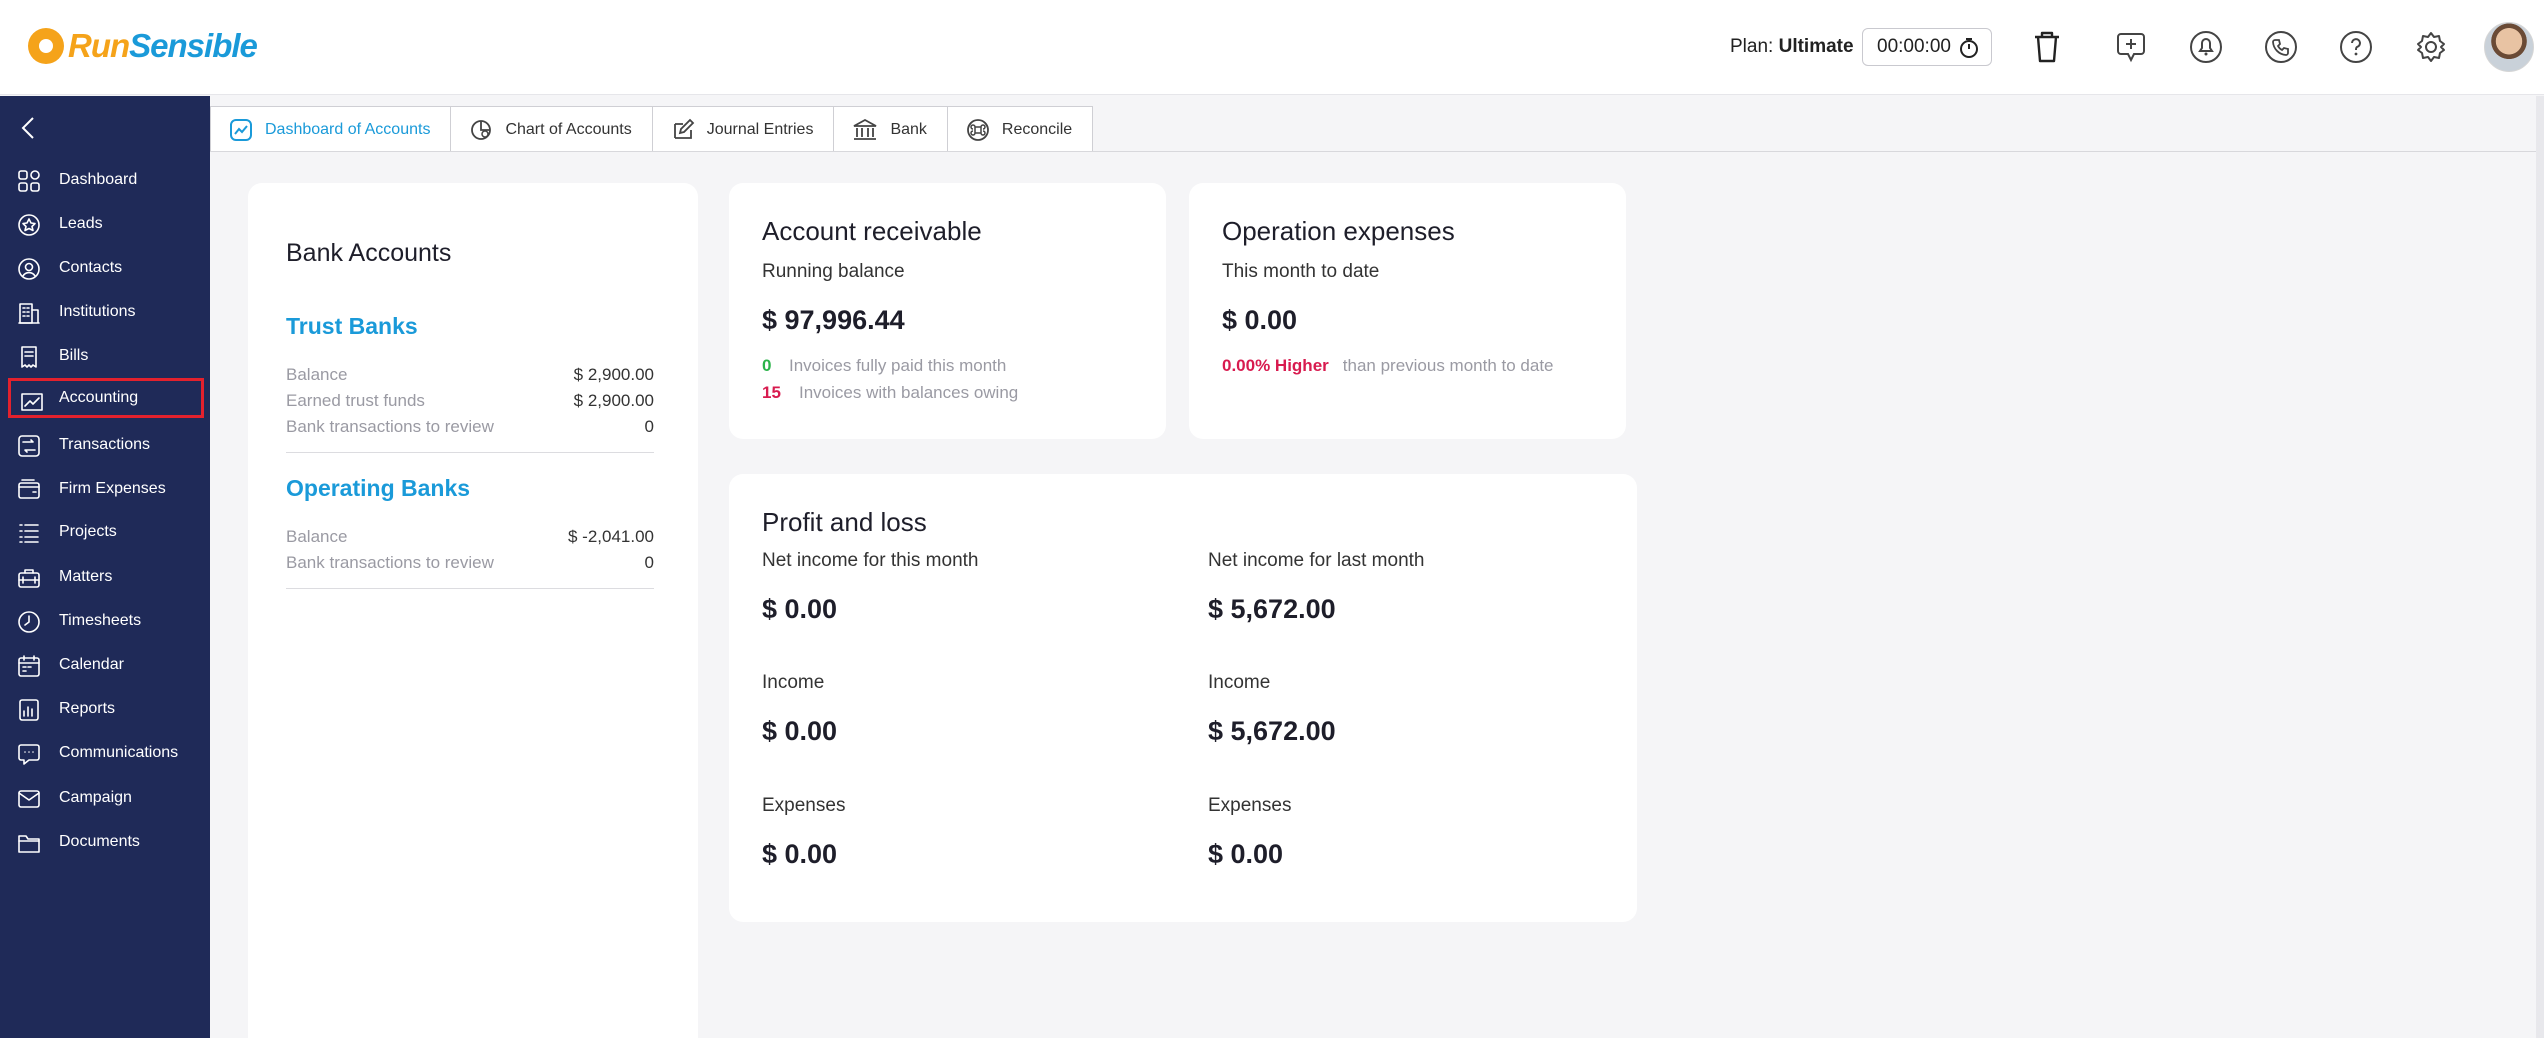 This screenshot has width=2544, height=1038. I want to click on operating-banks-heading: Operating Banks, so click(378, 488).